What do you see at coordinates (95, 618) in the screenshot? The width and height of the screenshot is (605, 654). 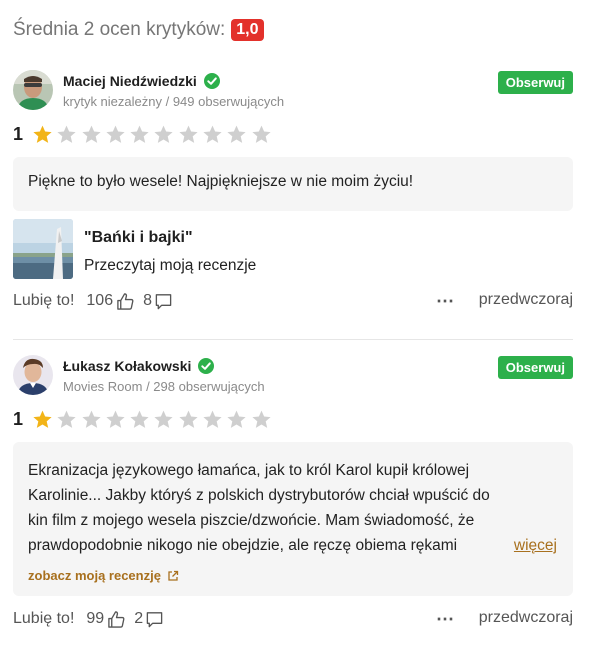 I see `likes-count: 99` at bounding box center [95, 618].